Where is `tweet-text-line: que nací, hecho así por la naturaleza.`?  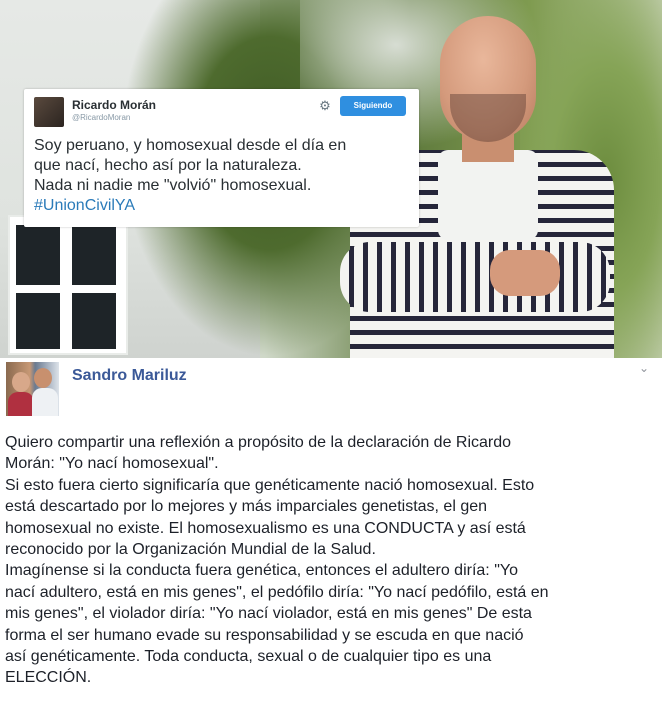
tweet-text-line: que nací, hecho así por la naturaleza. is located at coordinates (168, 165).